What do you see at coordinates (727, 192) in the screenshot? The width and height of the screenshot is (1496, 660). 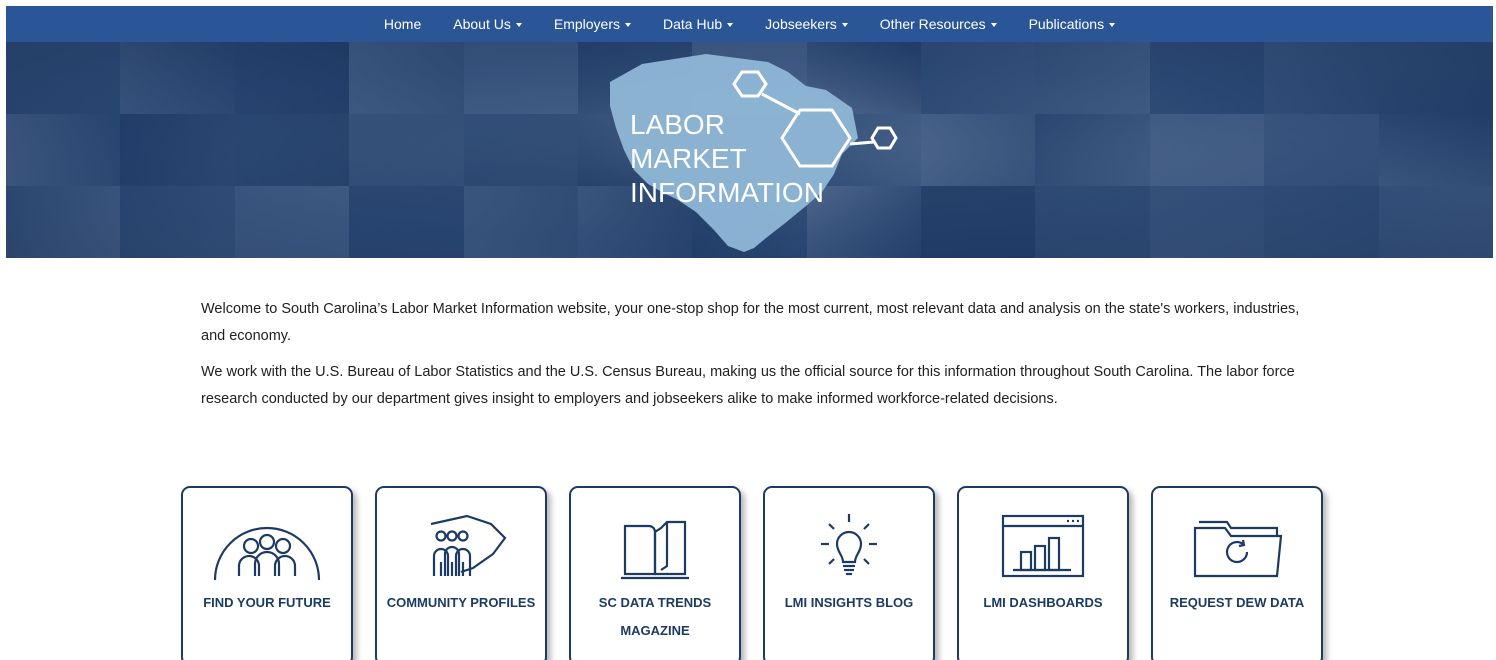 I see `logo-line-information: INFORMATION` at bounding box center [727, 192].